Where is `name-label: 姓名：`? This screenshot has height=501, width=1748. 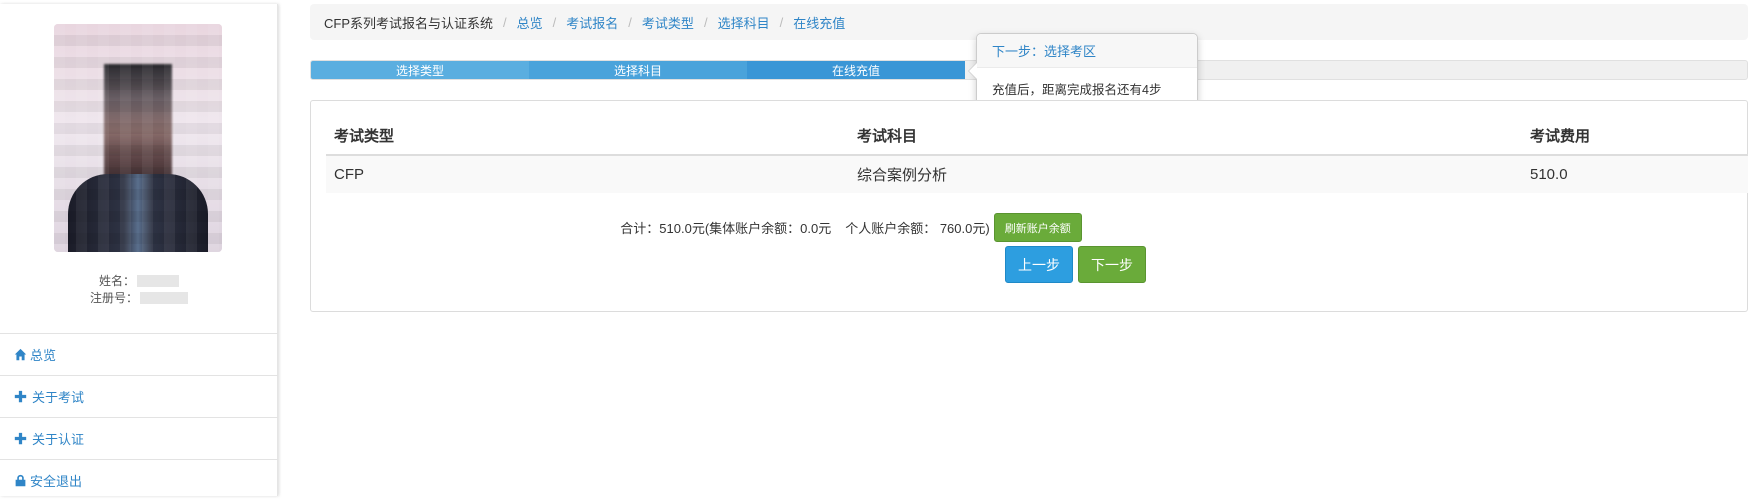 name-label: 姓名： is located at coordinates (116, 281).